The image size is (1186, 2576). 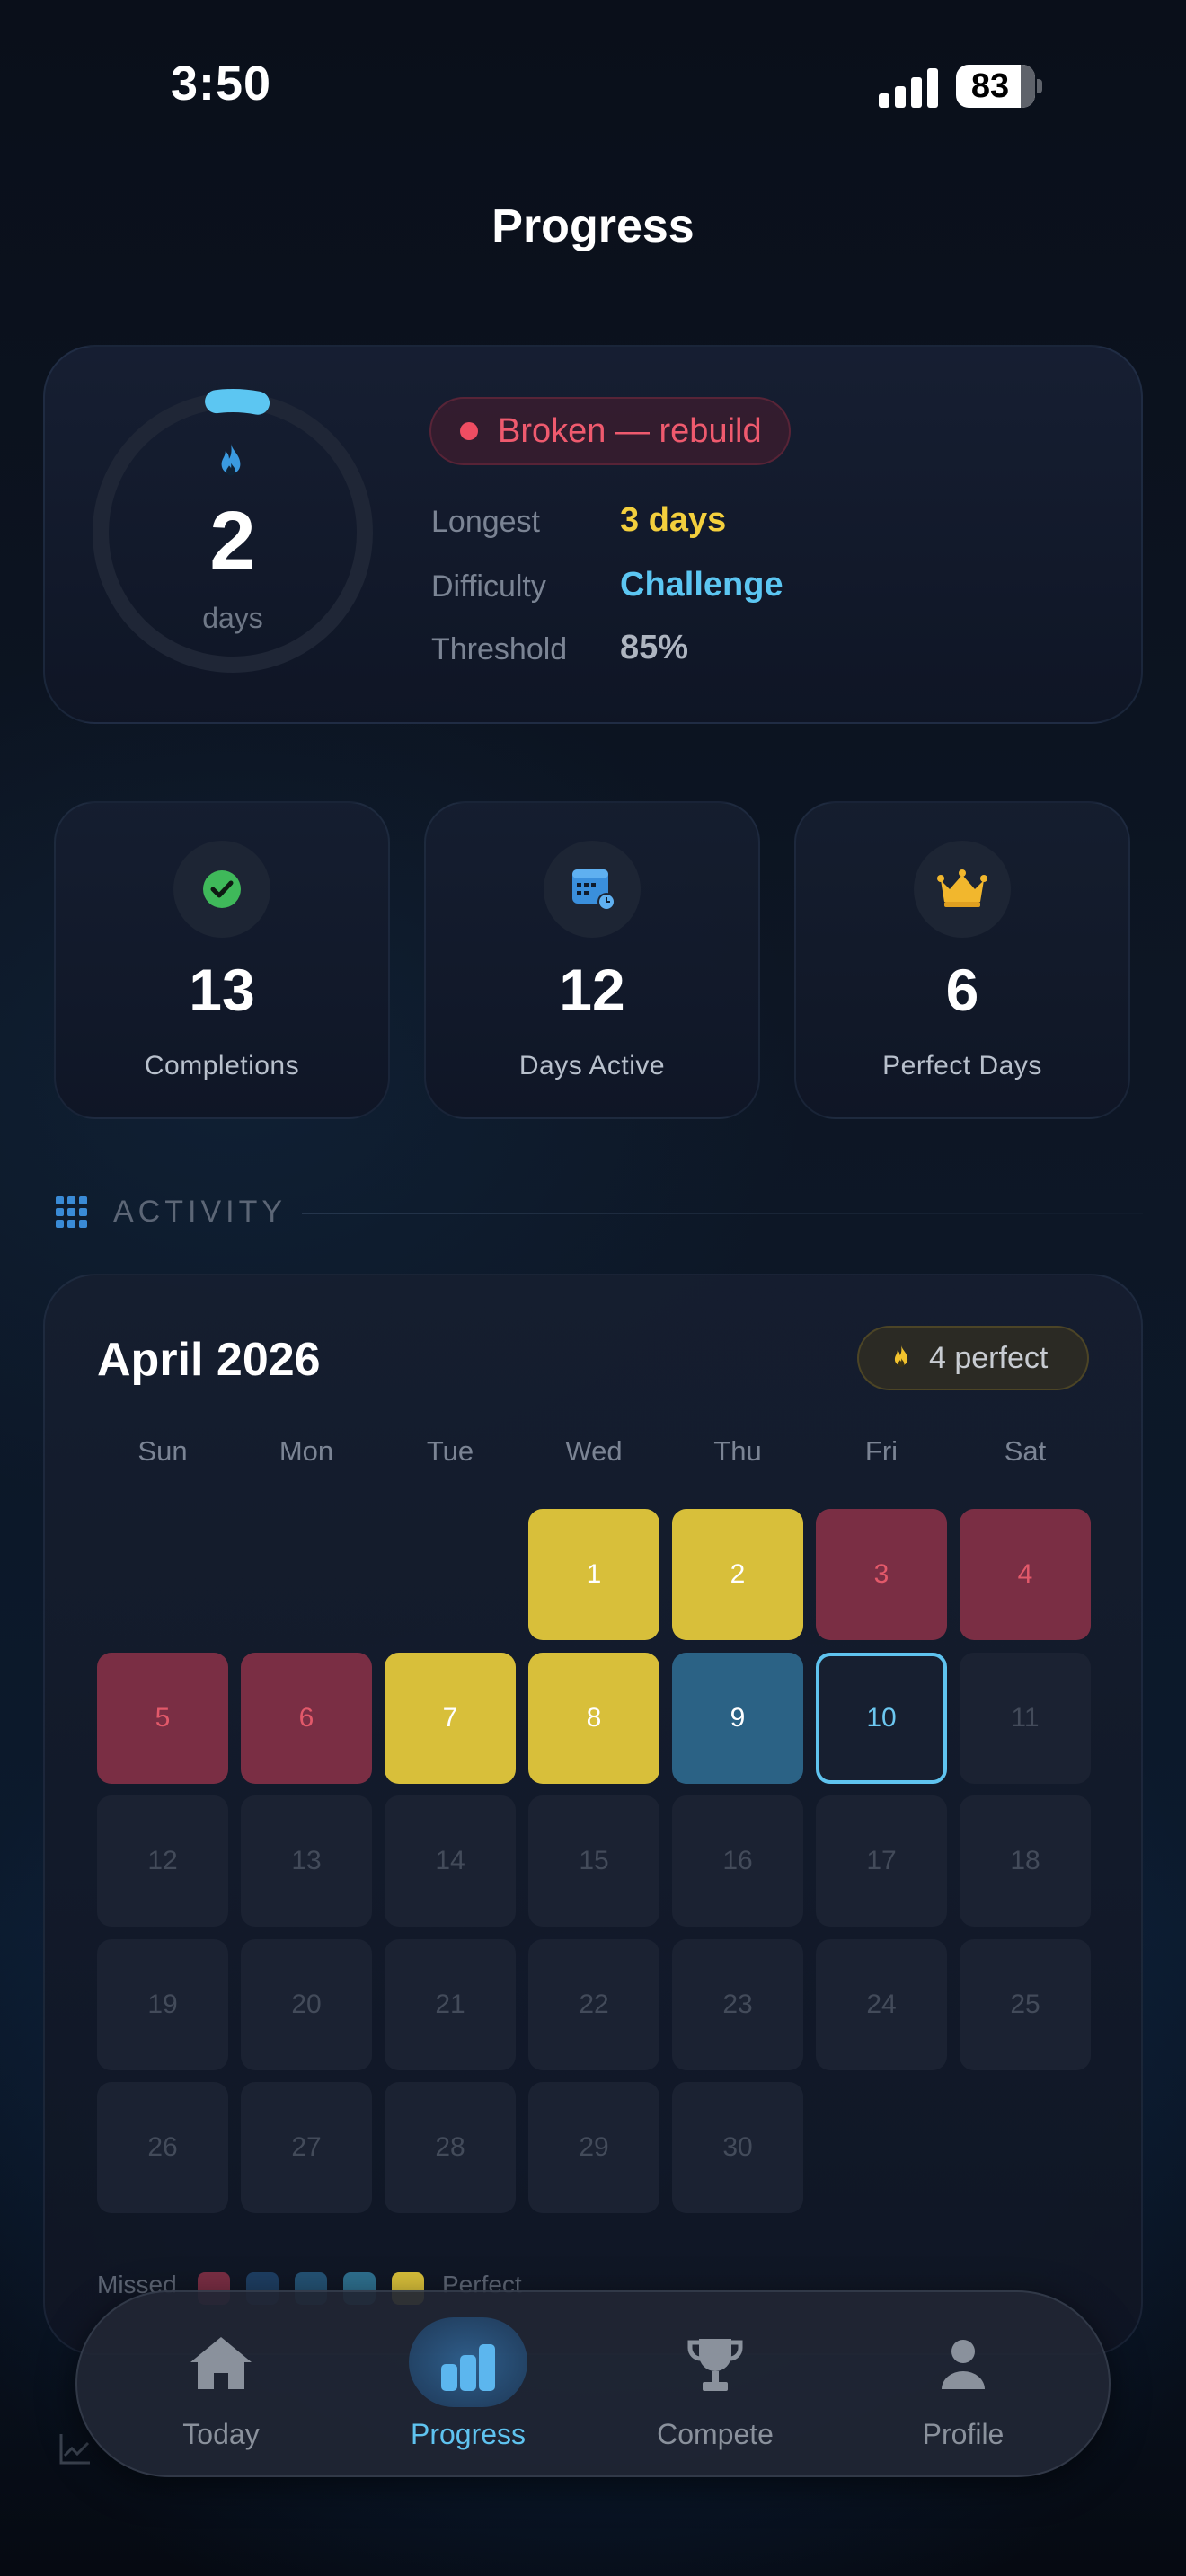 I want to click on calendar-day: 14, so click(x=450, y=1861).